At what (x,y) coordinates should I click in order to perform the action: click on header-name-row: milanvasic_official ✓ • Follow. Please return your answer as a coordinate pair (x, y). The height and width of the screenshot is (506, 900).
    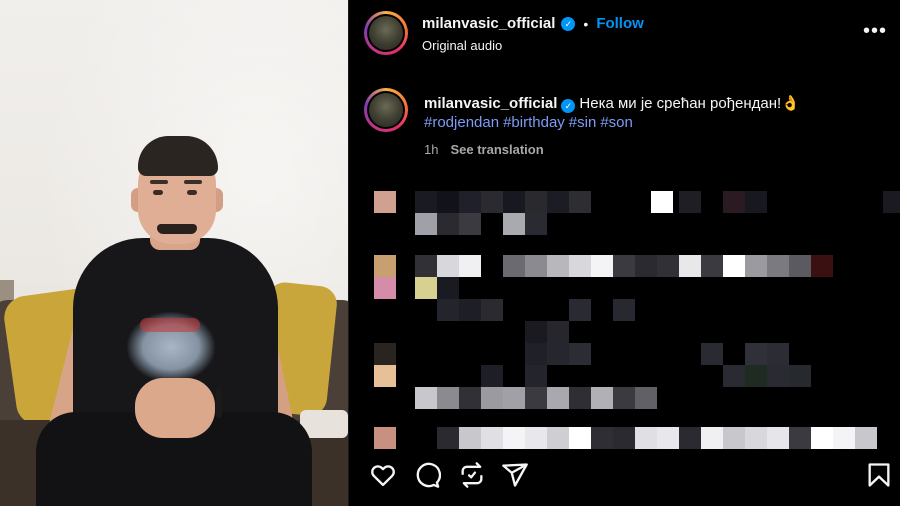
    Looking at the image, I should click on (533, 23).